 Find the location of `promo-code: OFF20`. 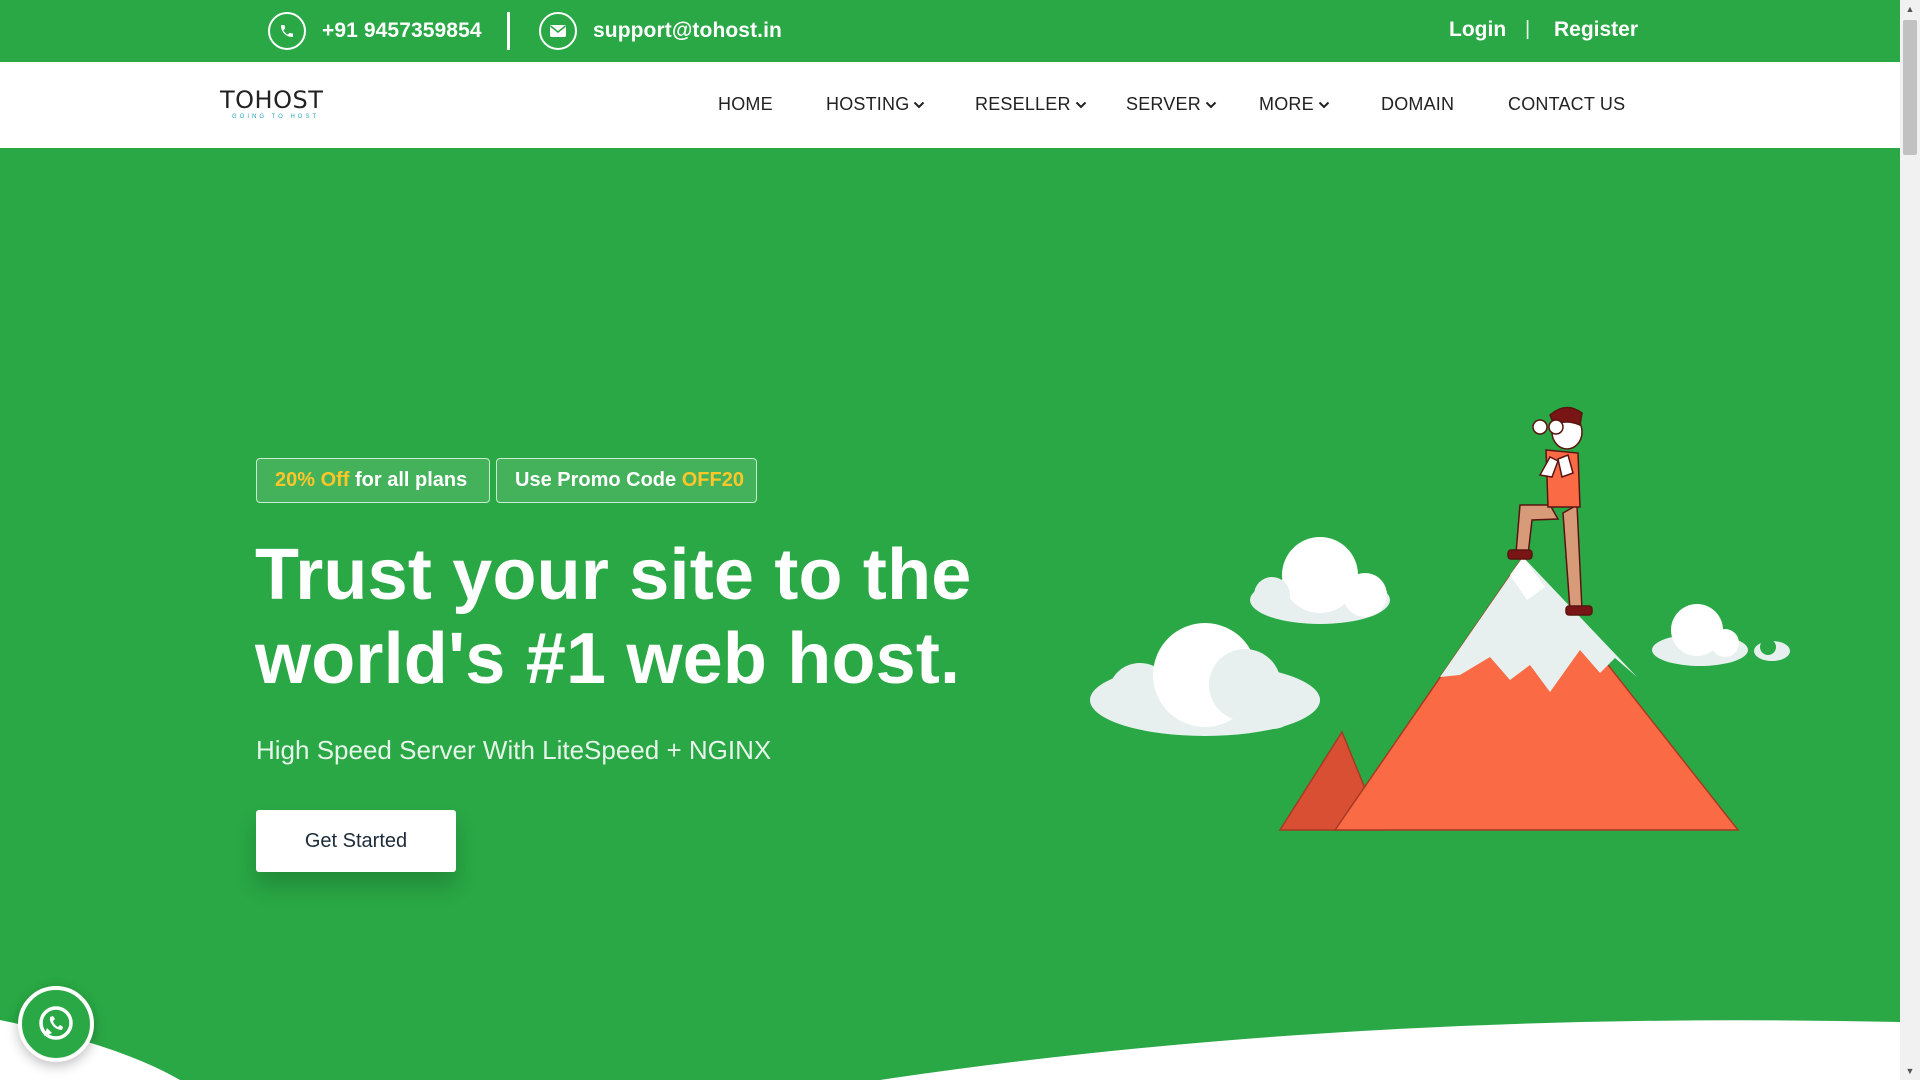

promo-code: OFF20 is located at coordinates (712, 480).